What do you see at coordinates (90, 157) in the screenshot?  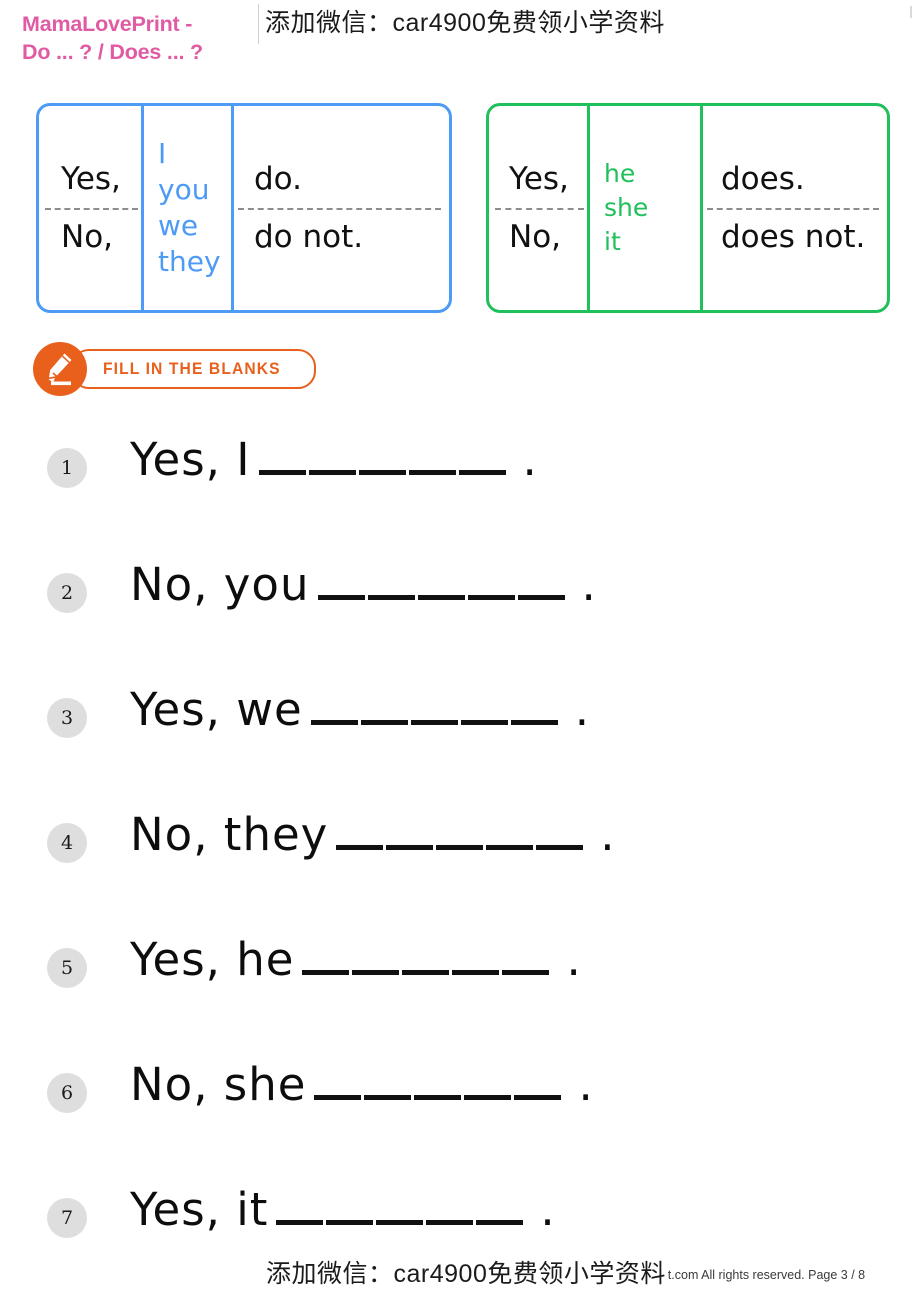 I see `do-affirmative-cell: Yes,` at bounding box center [90, 157].